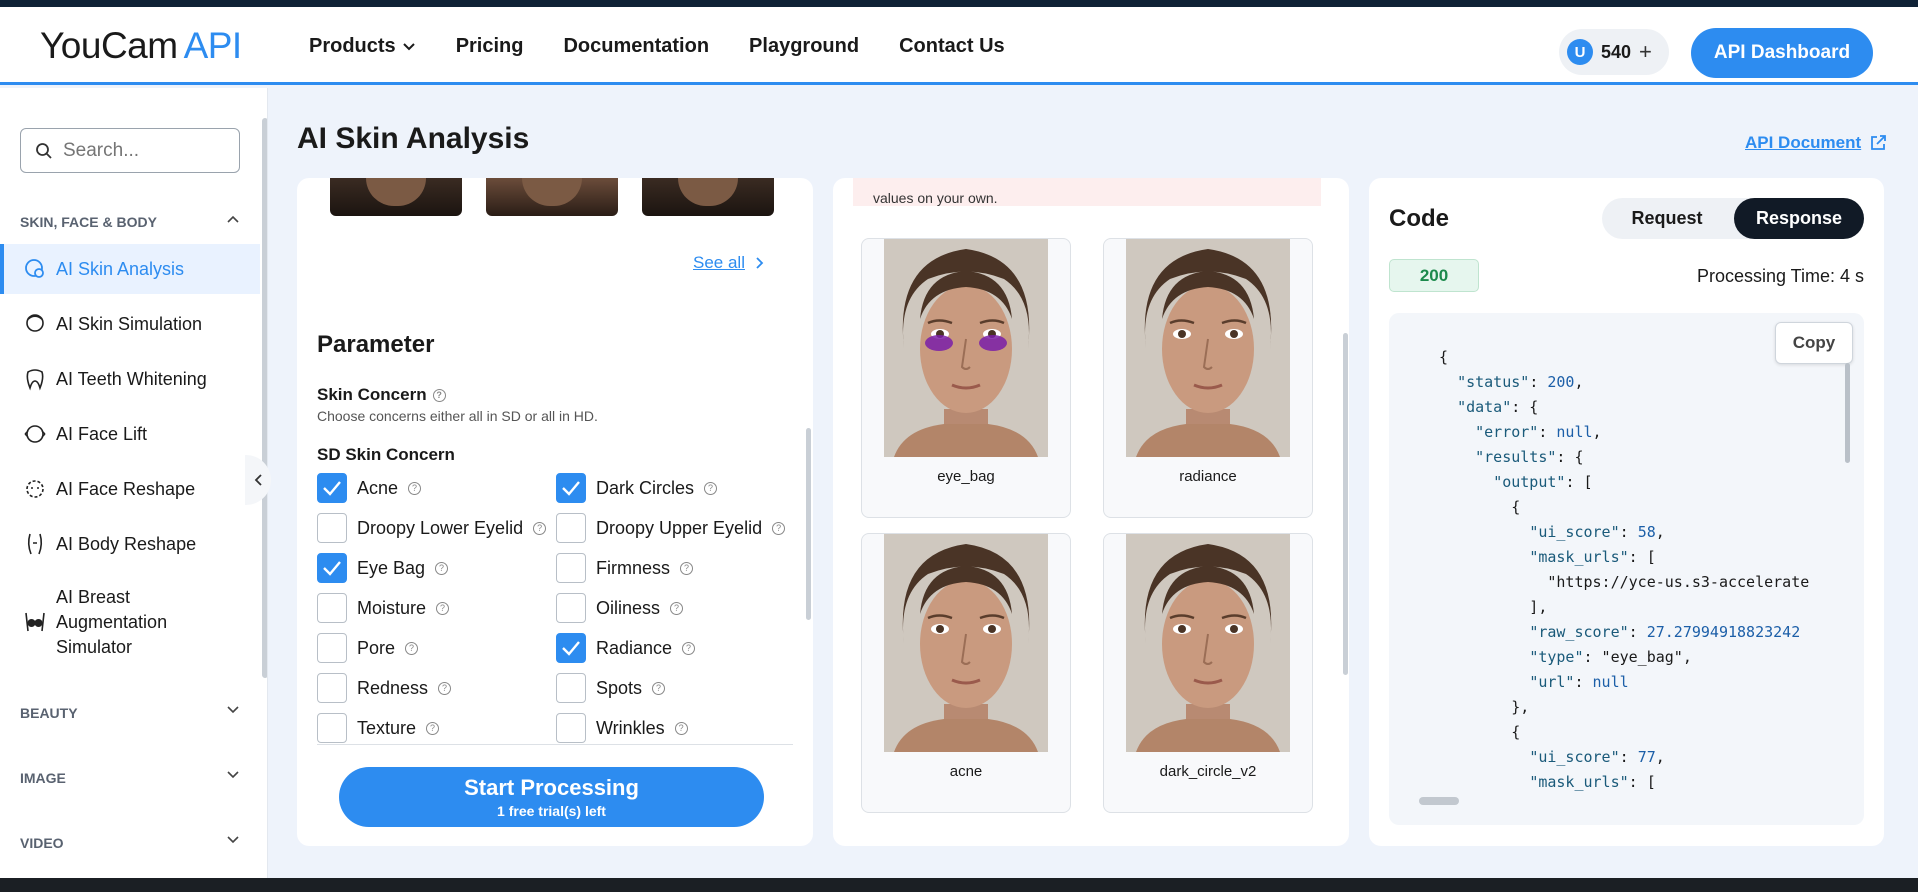 This screenshot has height=892, width=1918. What do you see at coordinates (1847, 413) in the screenshot?
I see `code-vertical-scrollbar` at bounding box center [1847, 413].